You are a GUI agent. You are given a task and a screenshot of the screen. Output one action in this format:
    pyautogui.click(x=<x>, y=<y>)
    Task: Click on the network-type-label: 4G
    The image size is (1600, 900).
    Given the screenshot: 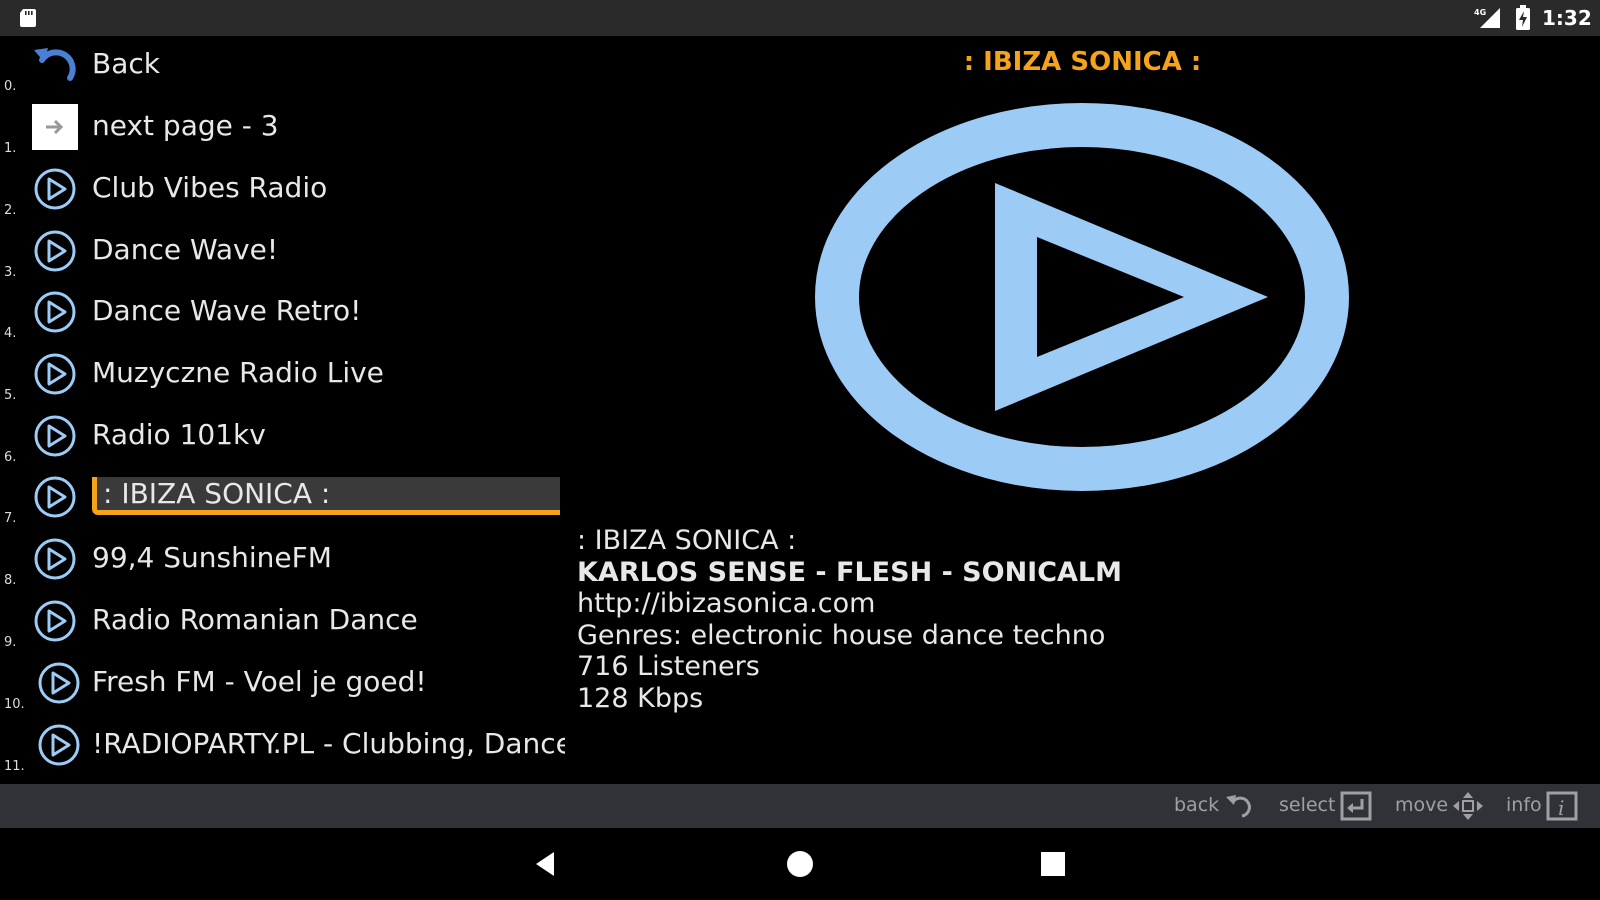 What is the action you would take?
    pyautogui.click(x=1480, y=12)
    